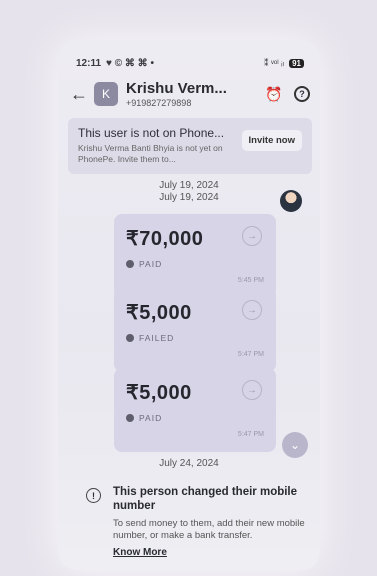  I want to click on info-icon: !, so click(93, 495).